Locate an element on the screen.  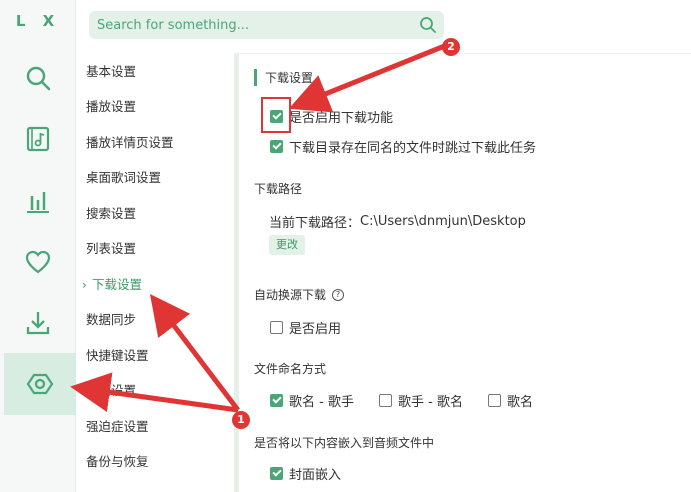
nav-item-backup: 备份与恢复 is located at coordinates (117, 462).